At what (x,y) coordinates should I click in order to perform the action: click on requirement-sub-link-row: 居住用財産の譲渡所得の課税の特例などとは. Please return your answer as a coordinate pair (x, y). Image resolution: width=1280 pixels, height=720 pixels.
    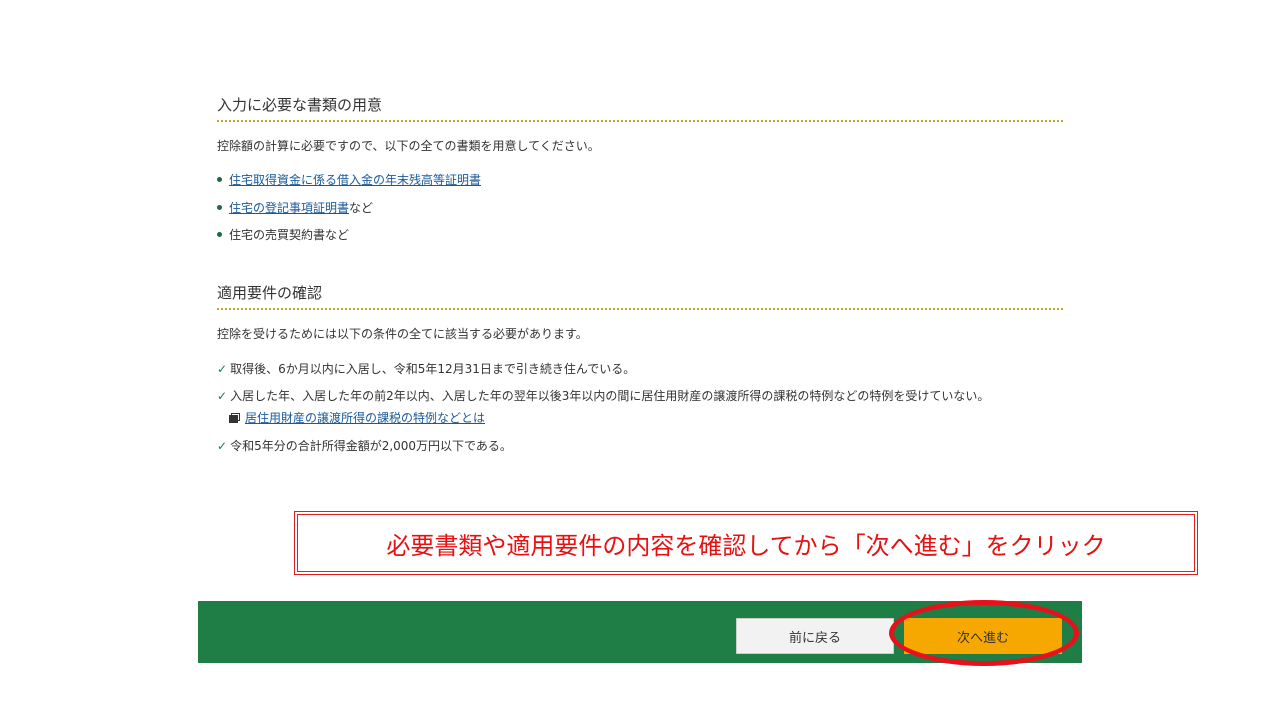
    Looking at the image, I should click on (357, 417).